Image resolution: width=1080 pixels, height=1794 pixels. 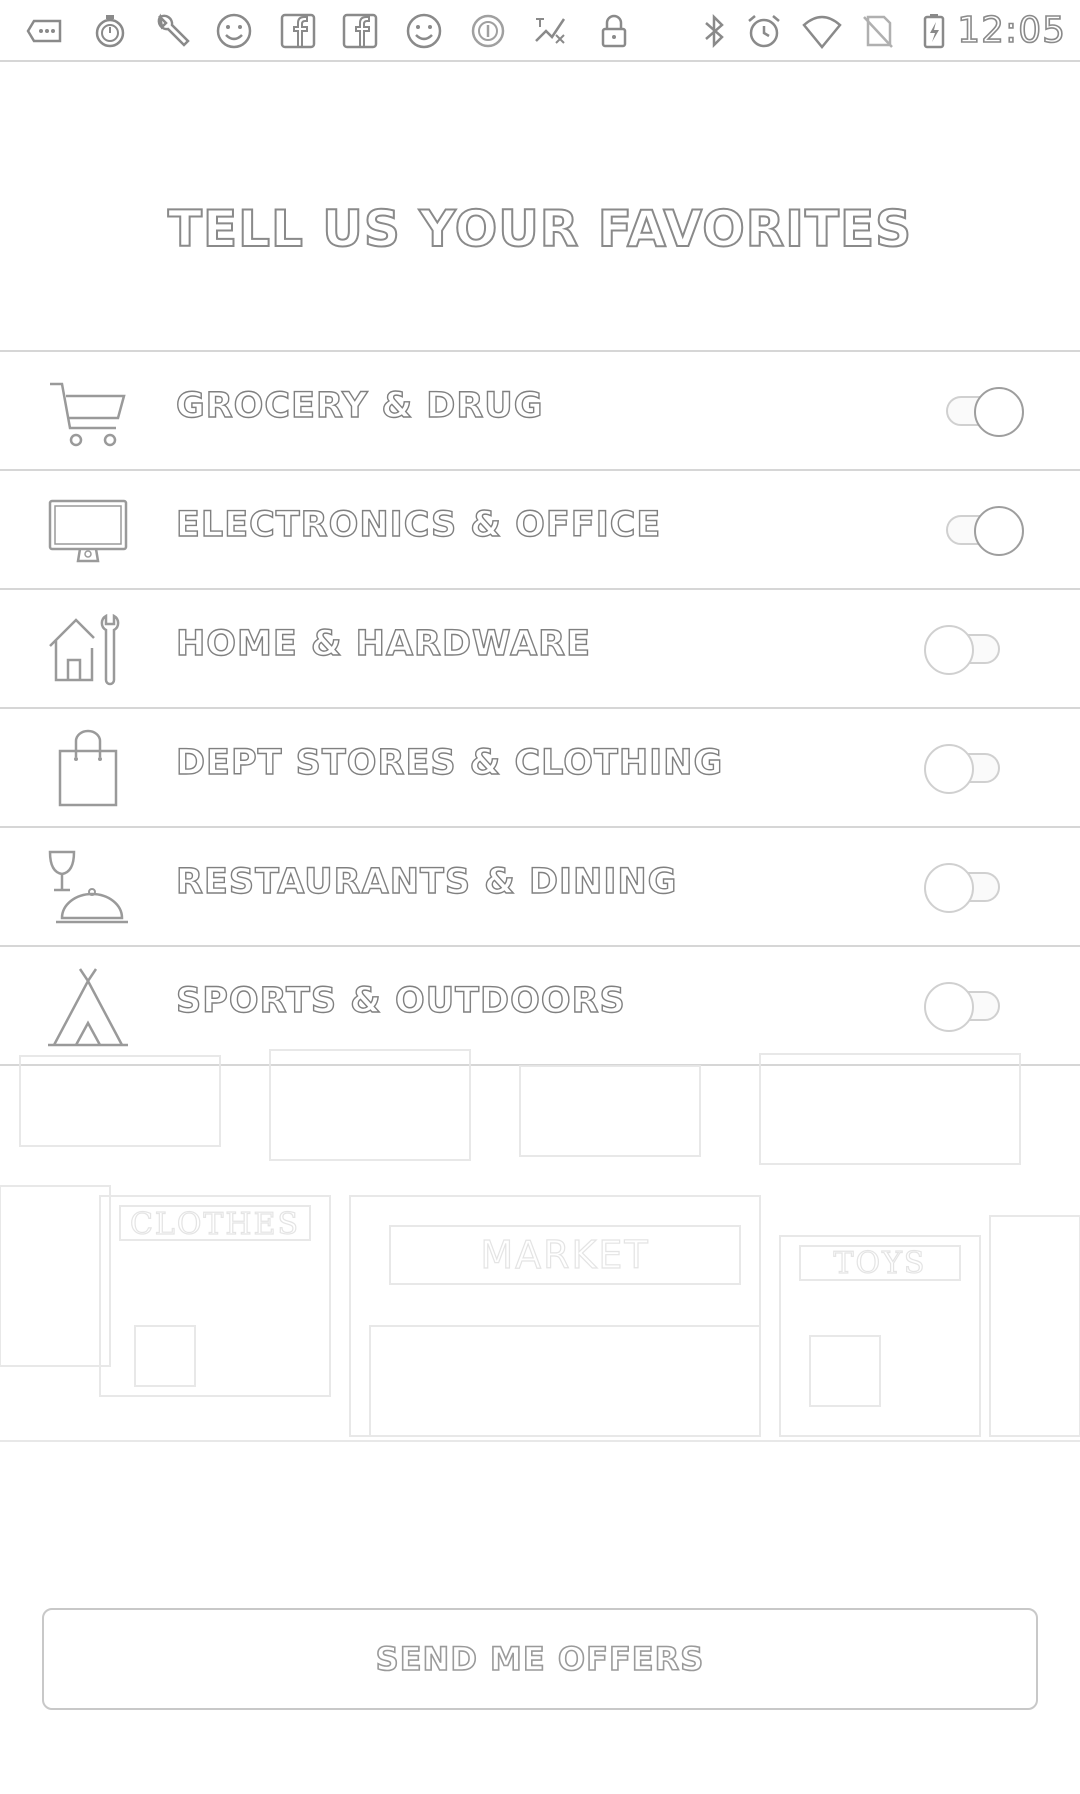 I want to click on send-offers-button: SEND ME OFFERS, so click(x=540, y=1659).